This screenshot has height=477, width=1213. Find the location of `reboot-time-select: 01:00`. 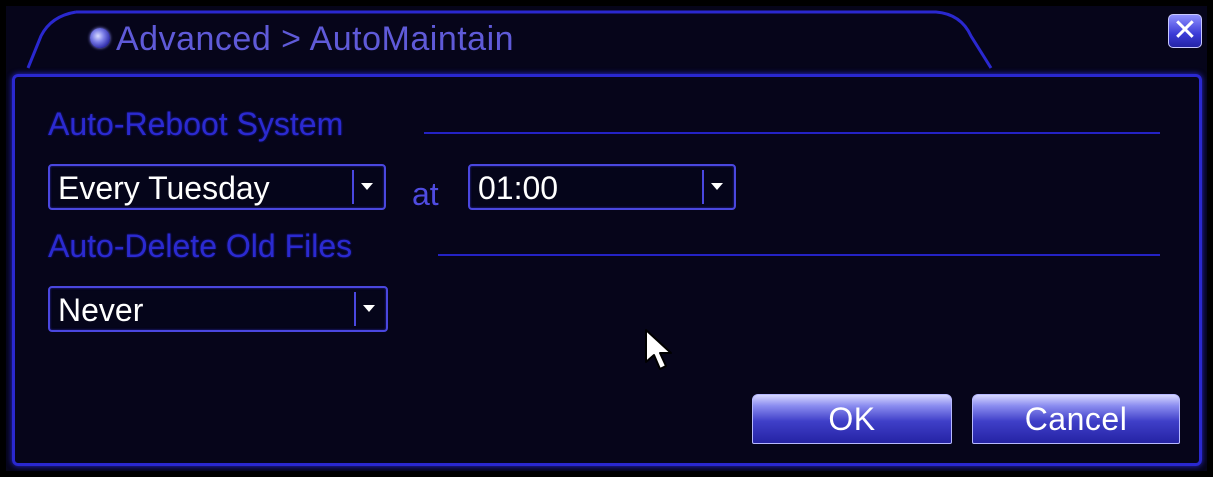

reboot-time-select: 01:00 is located at coordinates (602, 187).